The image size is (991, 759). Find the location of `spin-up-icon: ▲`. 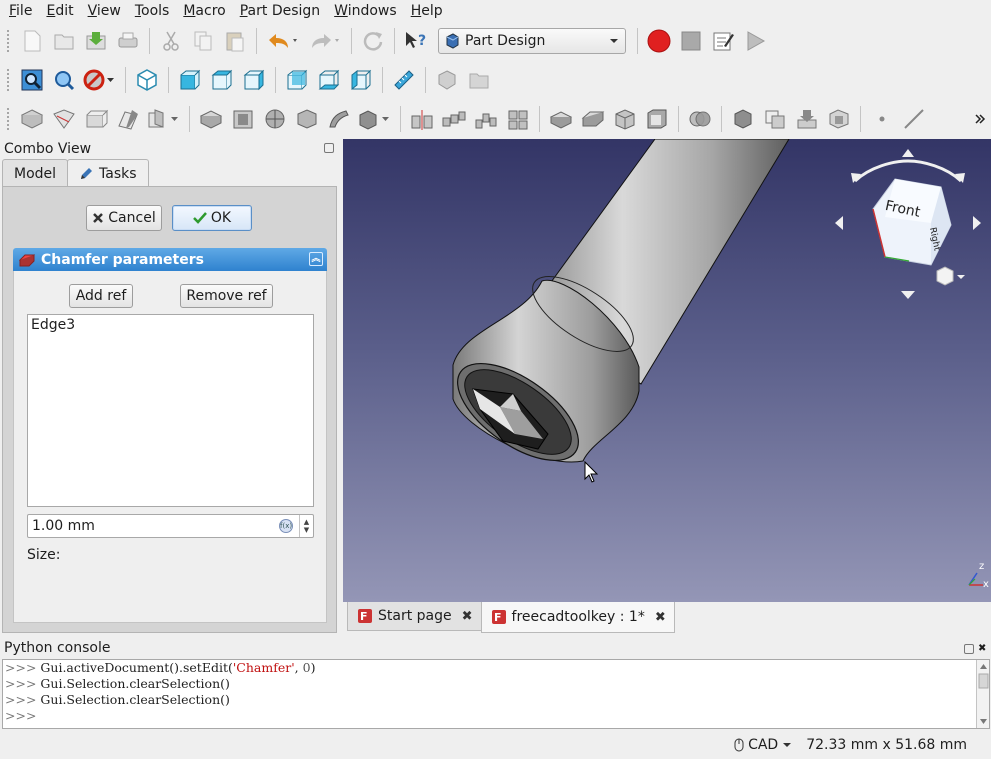

spin-up-icon: ▲ is located at coordinates (306, 522).